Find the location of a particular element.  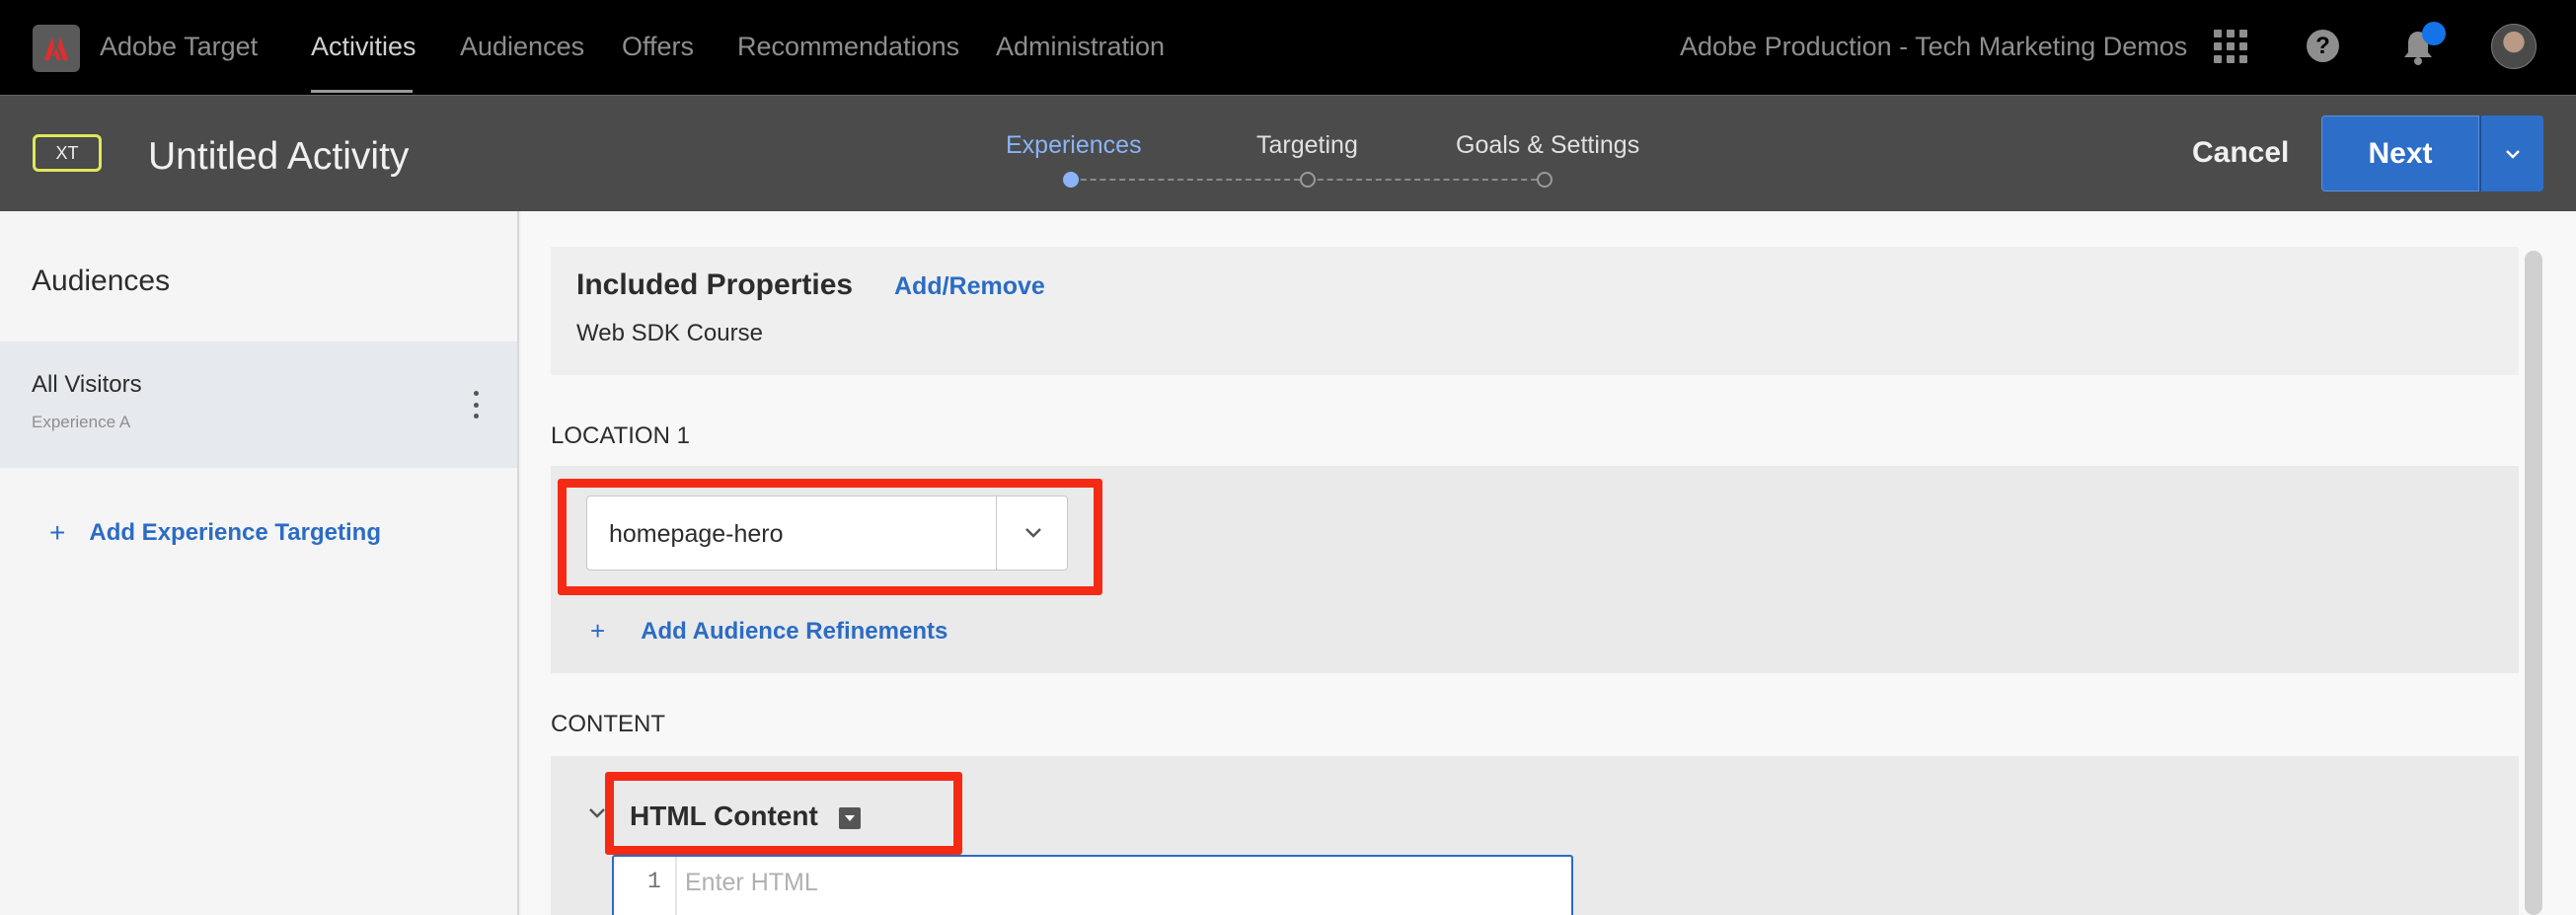

add-audience-refinements-label: Add Audience Refinements is located at coordinates (794, 631).